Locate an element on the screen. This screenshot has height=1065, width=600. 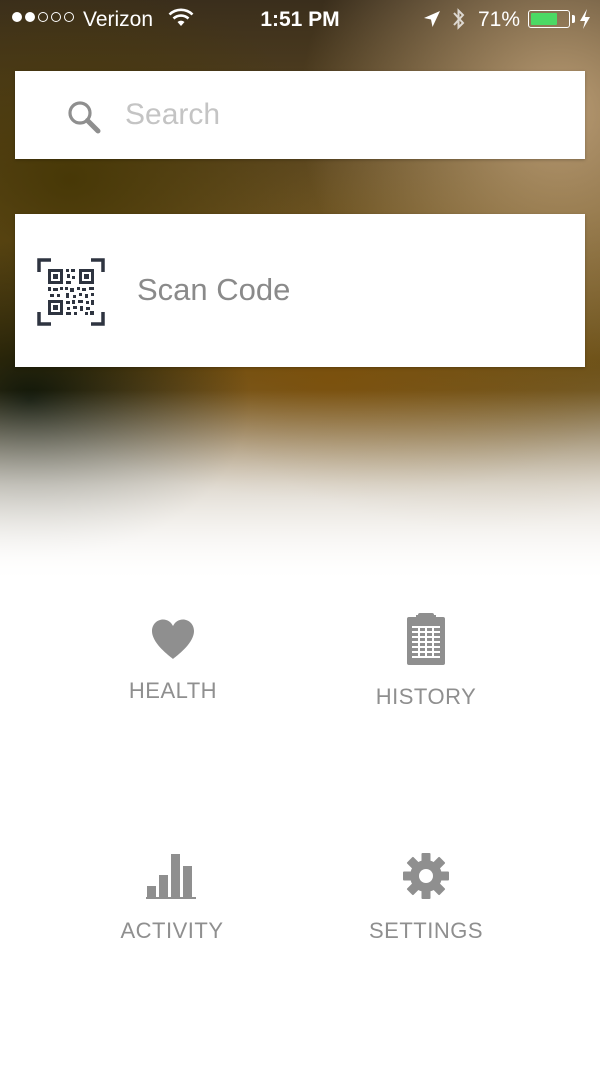
activity-button: ACTIVITY is located at coordinates (172, 898).